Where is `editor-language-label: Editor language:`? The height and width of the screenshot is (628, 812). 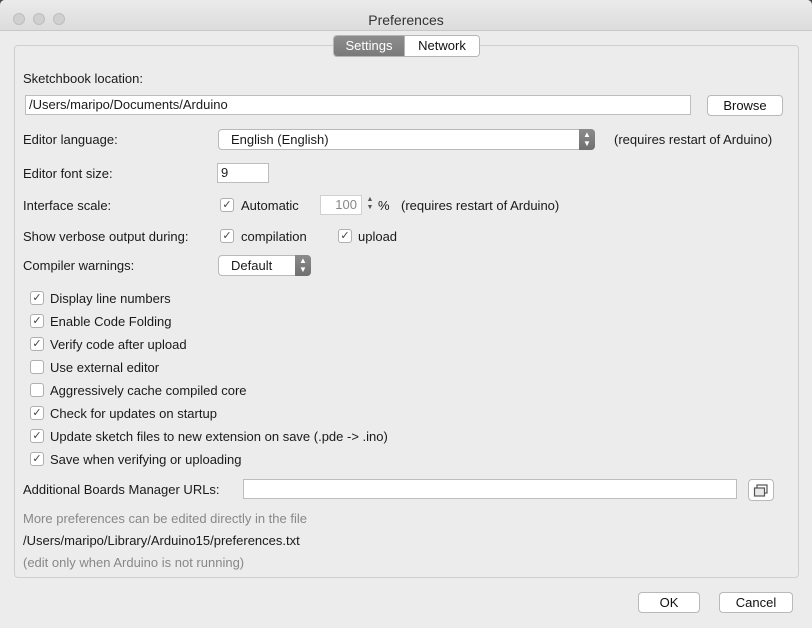 editor-language-label: Editor language: is located at coordinates (70, 139).